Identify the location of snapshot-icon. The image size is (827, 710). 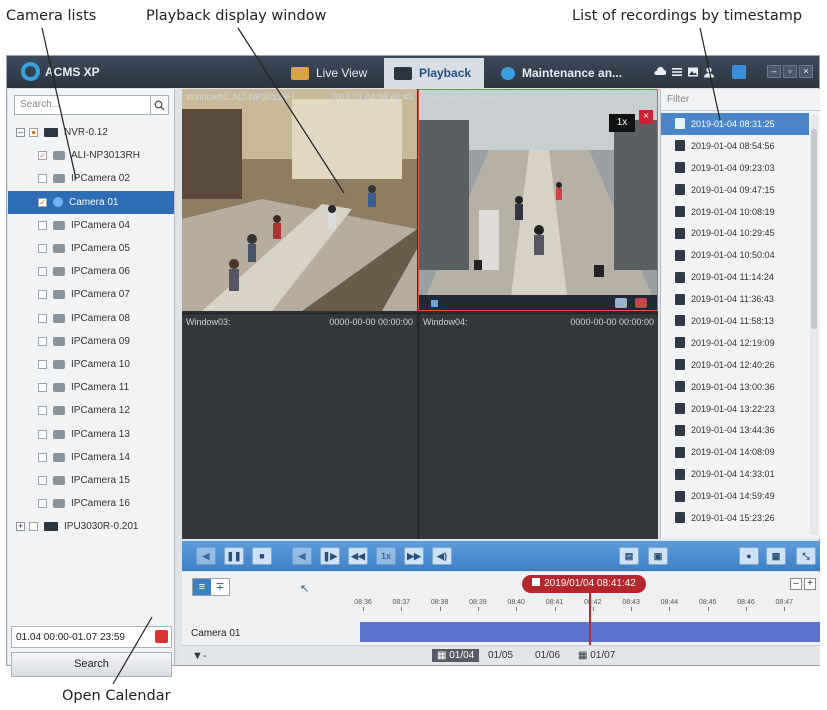
(621, 303).